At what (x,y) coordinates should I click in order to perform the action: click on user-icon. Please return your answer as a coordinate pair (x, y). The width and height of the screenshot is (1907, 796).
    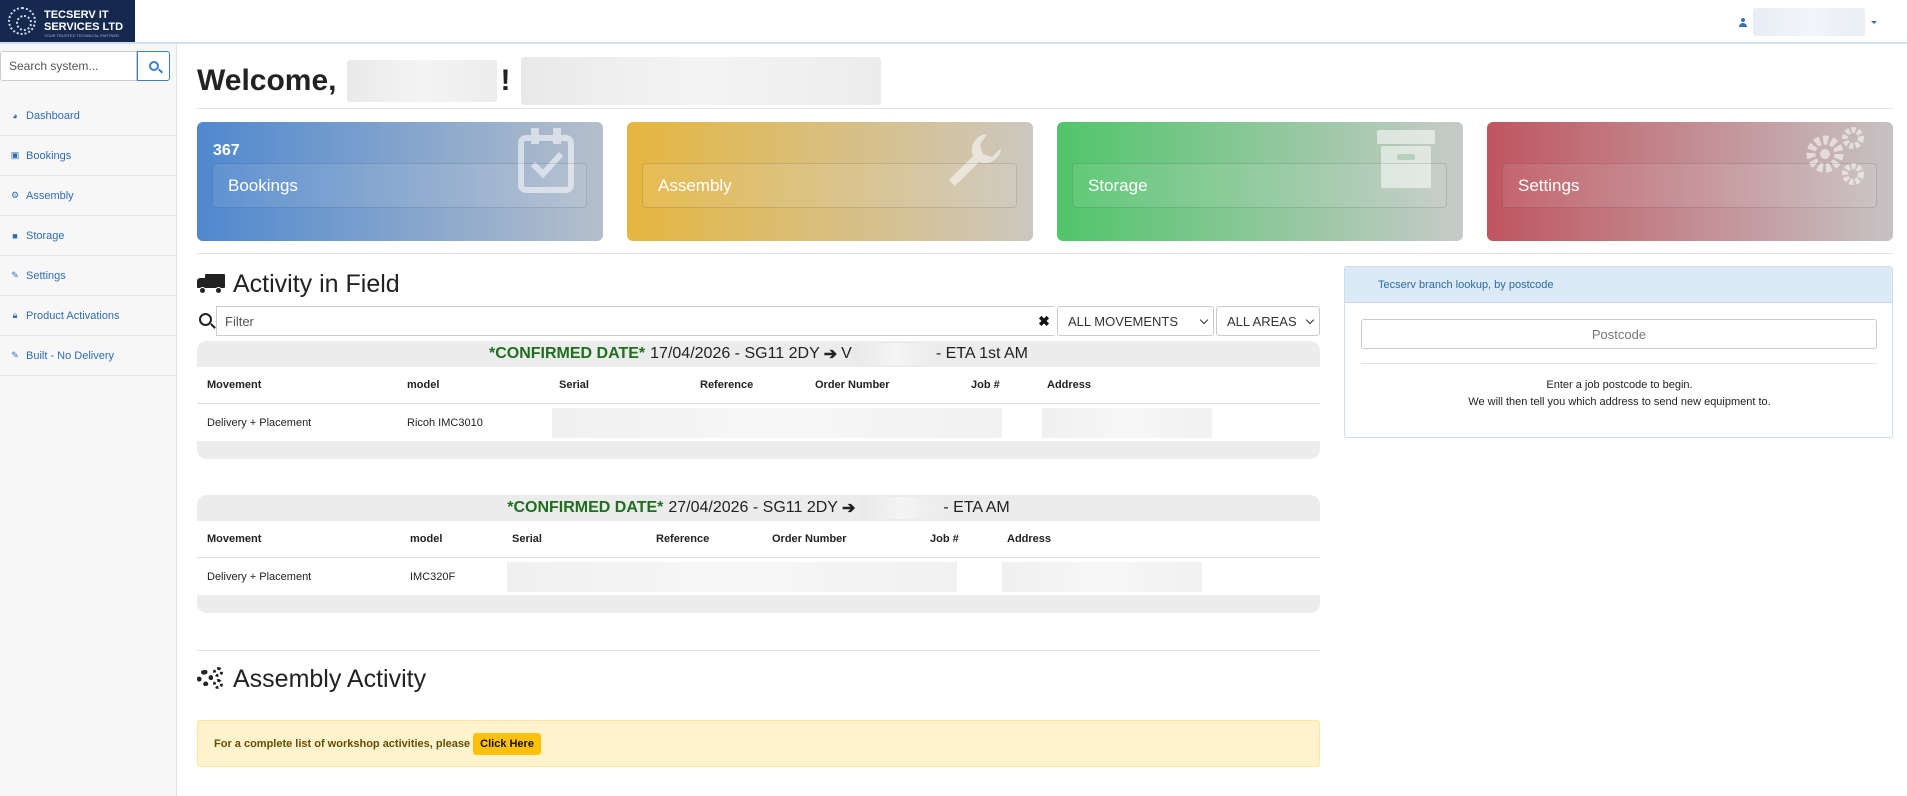
    Looking at the image, I should click on (1743, 22).